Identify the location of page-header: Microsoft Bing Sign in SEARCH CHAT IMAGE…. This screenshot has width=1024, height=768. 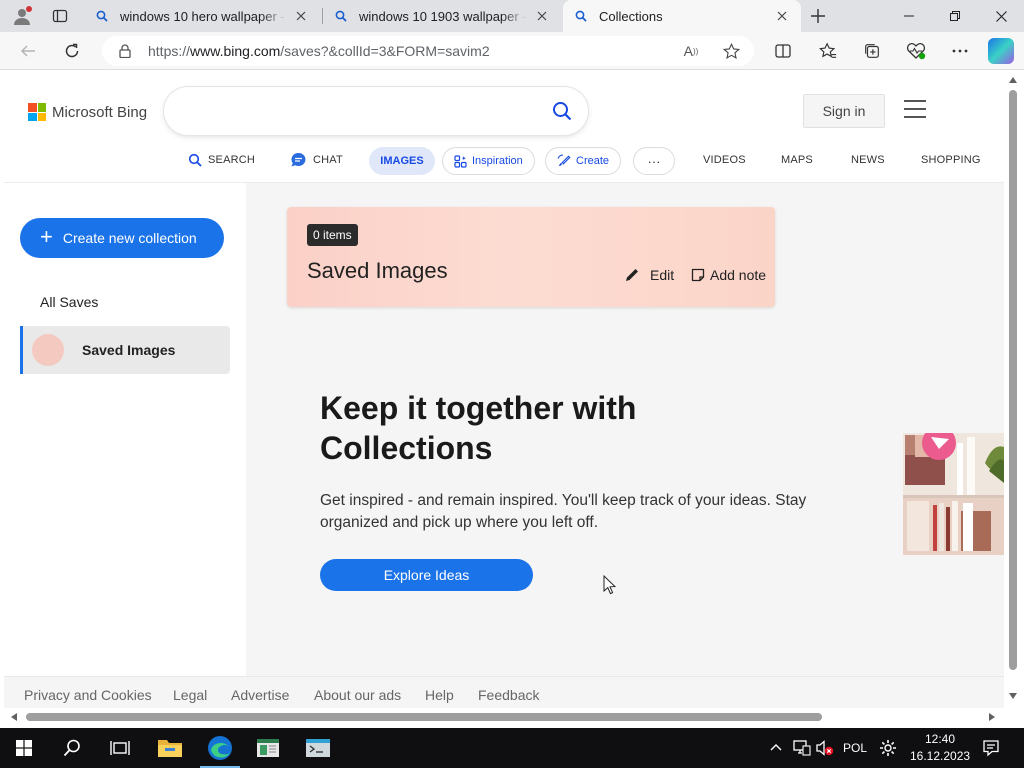
(504, 126).